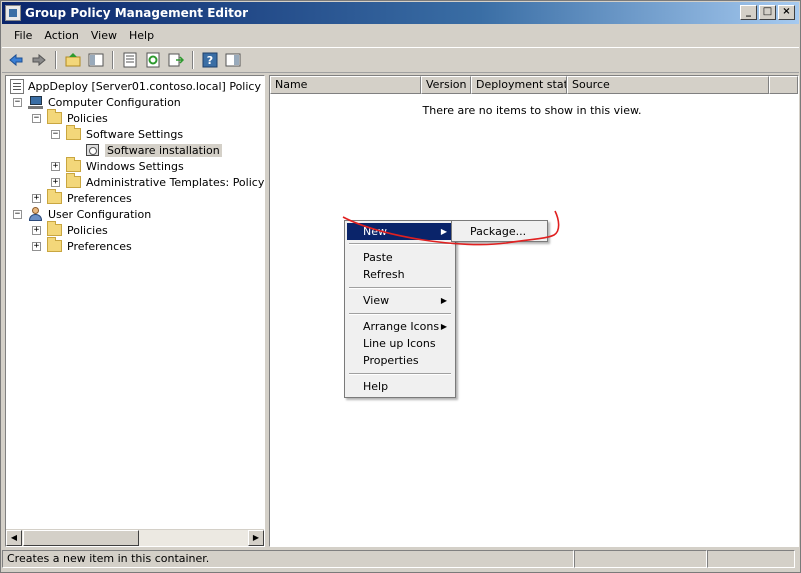 The image size is (801, 573). I want to click on properties-list-icon, so click(130, 60).